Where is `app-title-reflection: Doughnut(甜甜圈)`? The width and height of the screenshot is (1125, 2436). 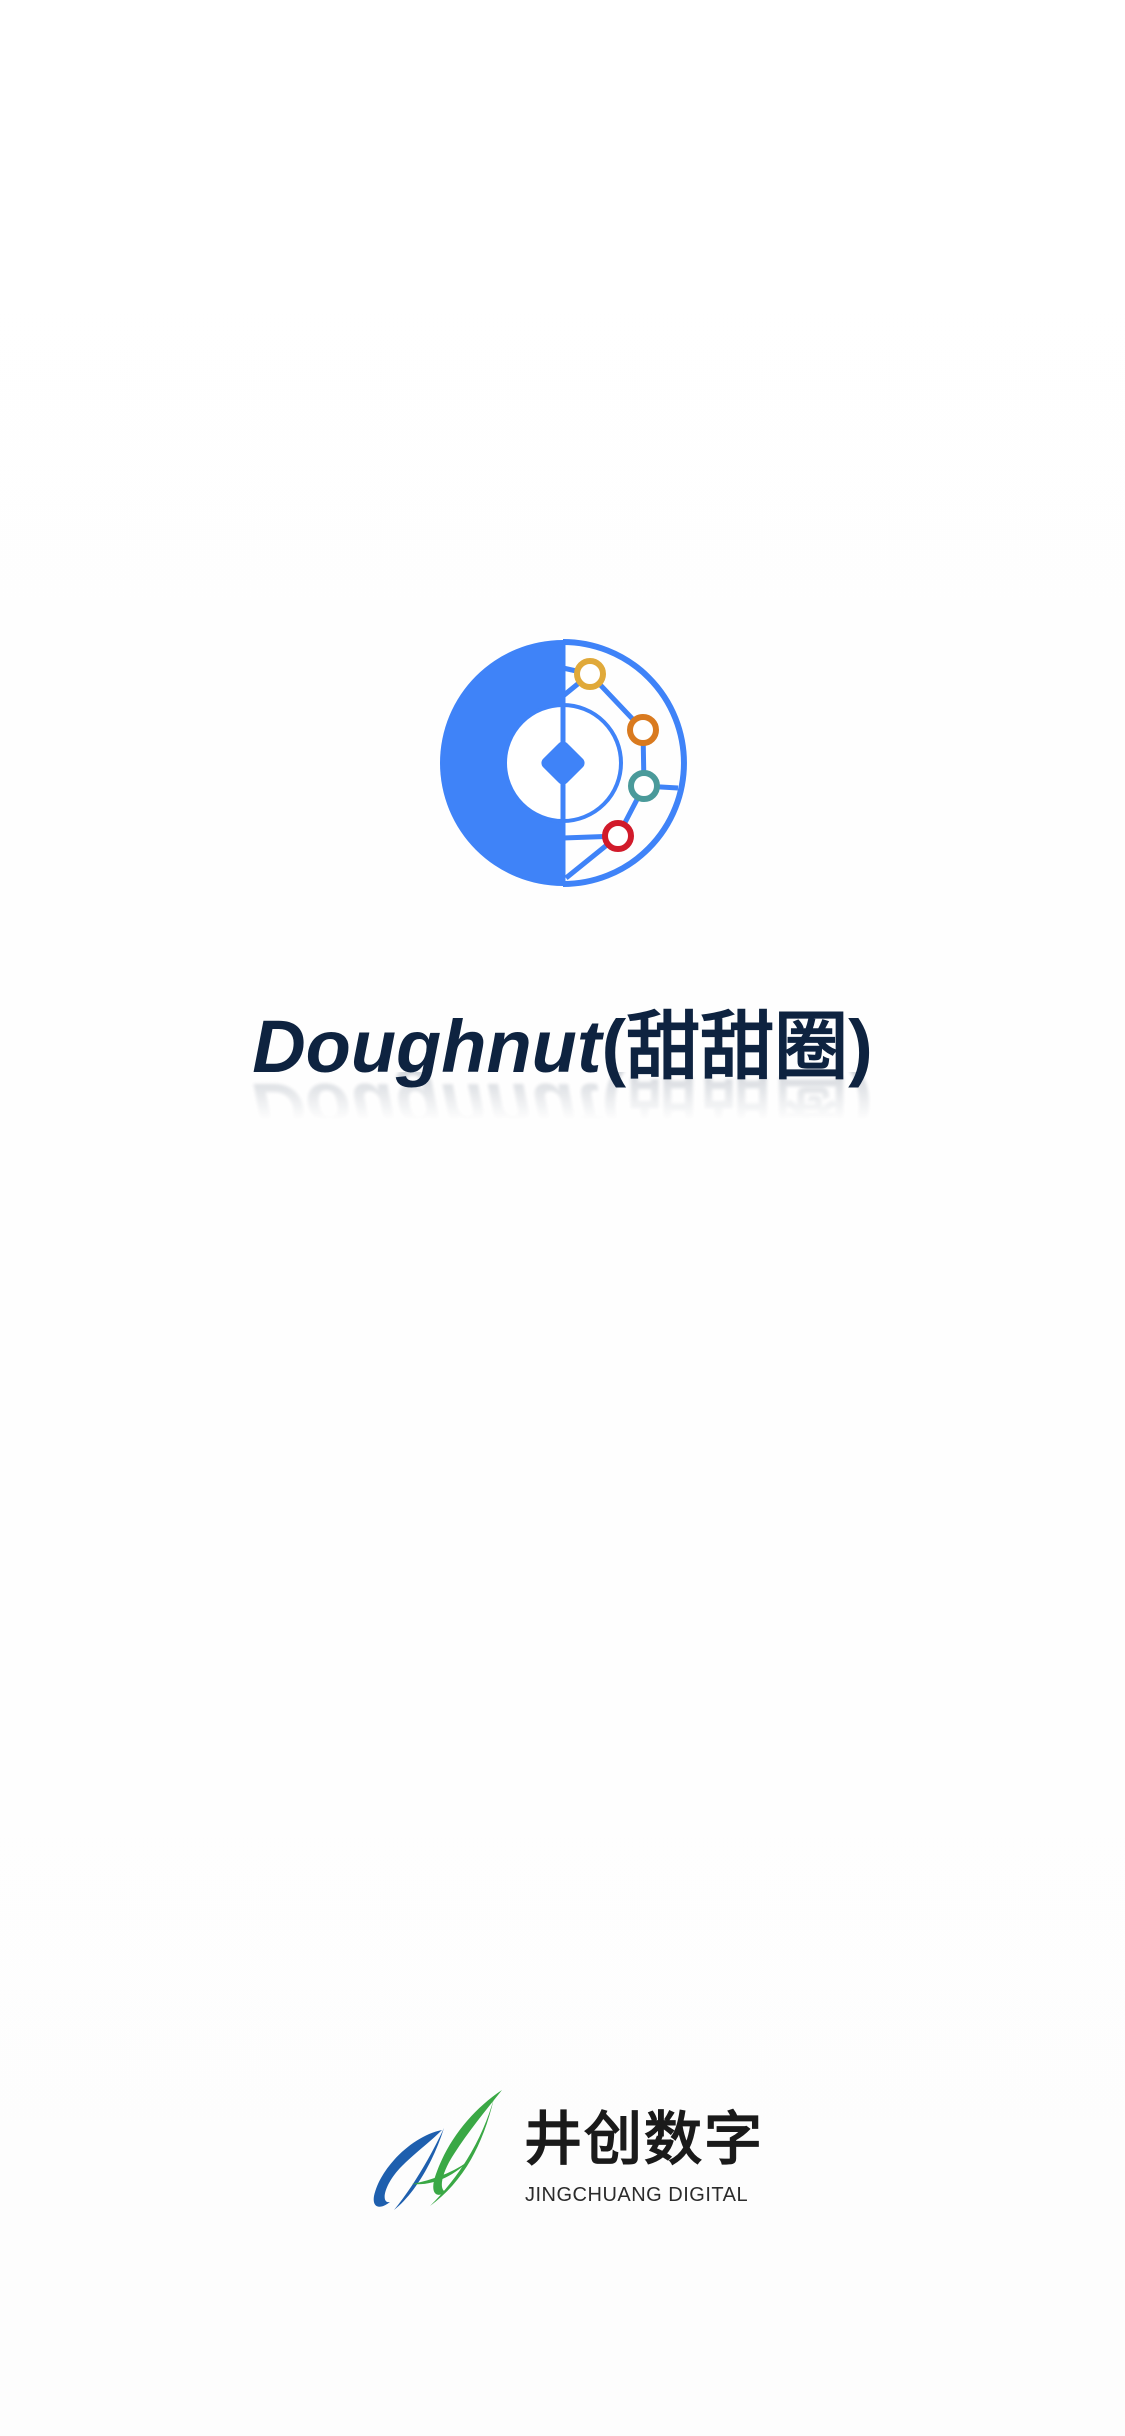 app-title-reflection: Doughnut(甜甜圈) is located at coordinates (562, 1111).